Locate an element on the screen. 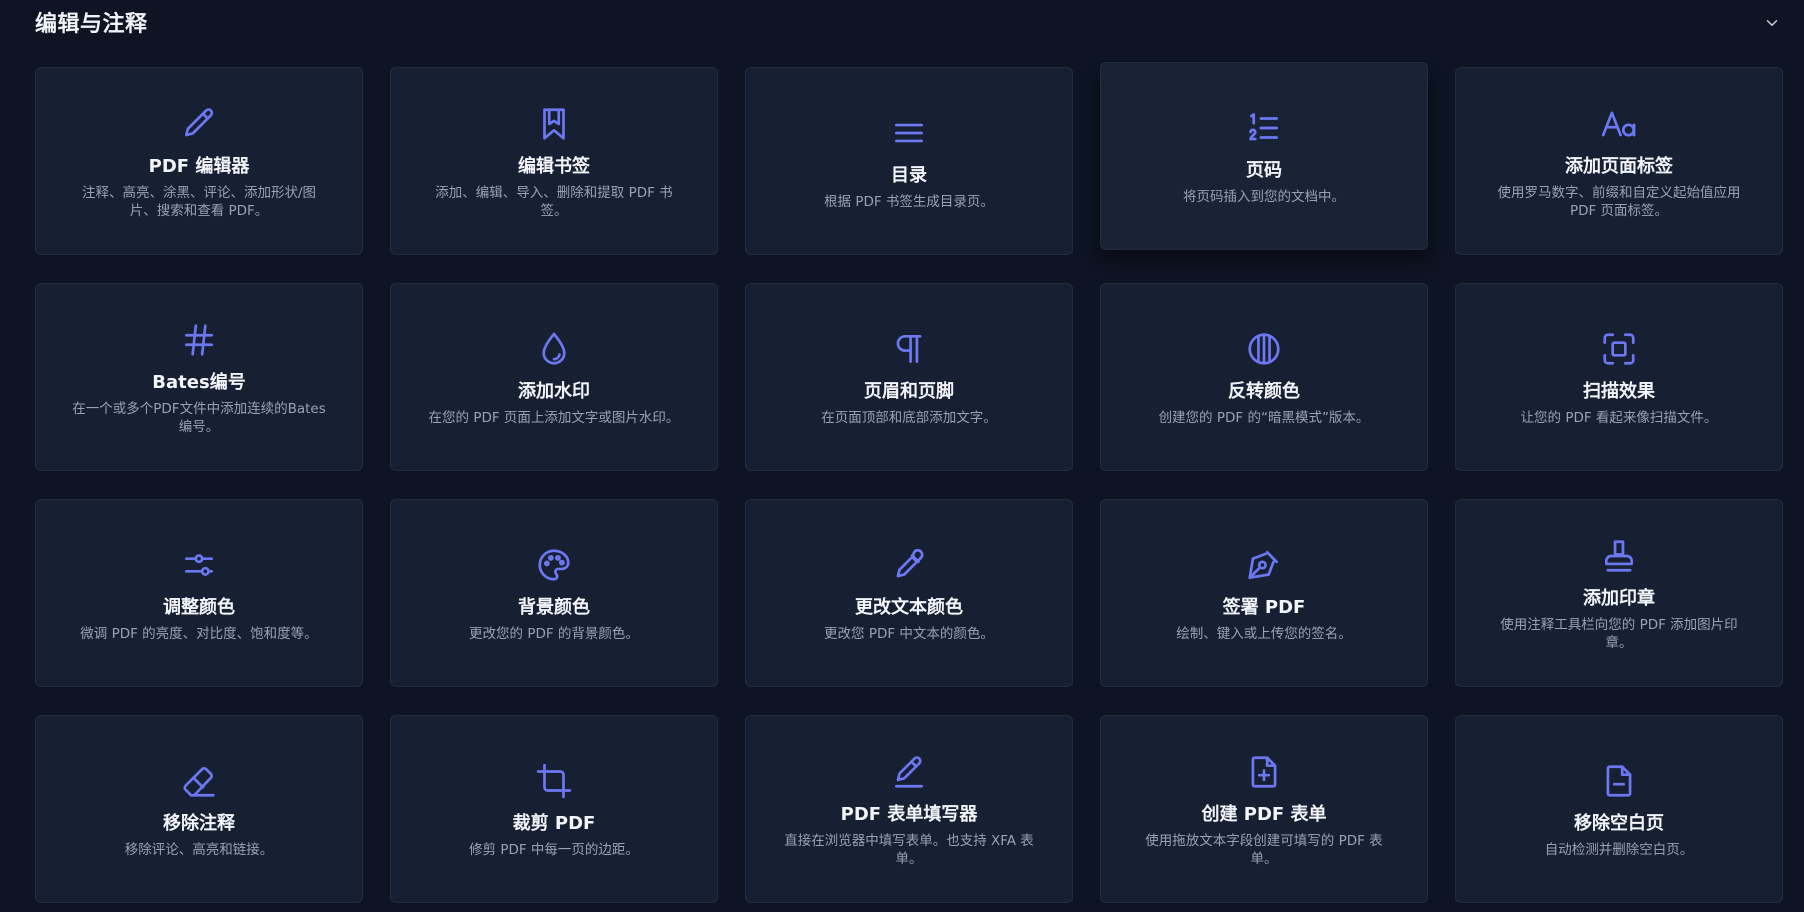 The image size is (1804, 912). tool-card-pdf-editor: PDF 编辑器 注释、高亮、涂黑、评论、添加形状/图片、搜索和查看 PDF。 is located at coordinates (199, 161).